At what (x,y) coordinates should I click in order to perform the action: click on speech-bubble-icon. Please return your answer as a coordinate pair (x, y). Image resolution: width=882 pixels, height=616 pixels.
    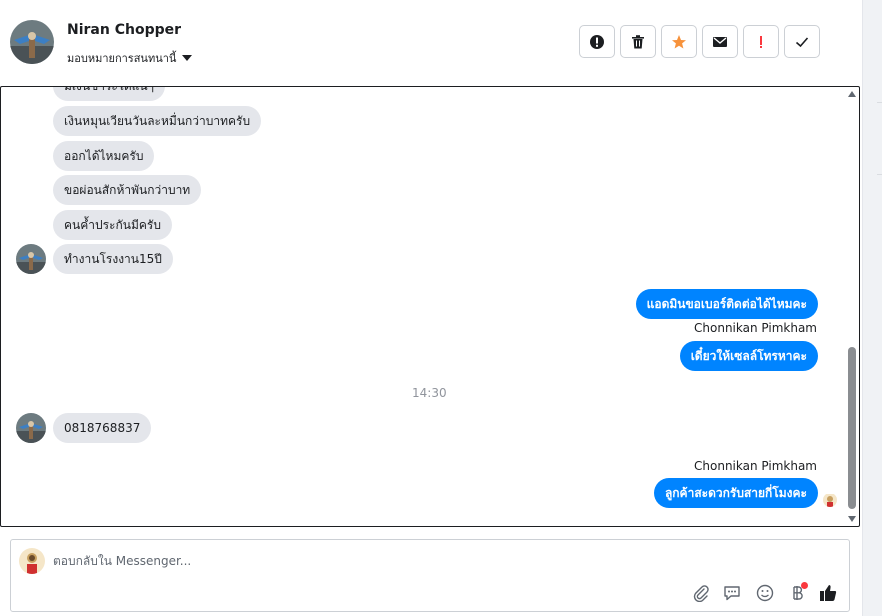
    Looking at the image, I should click on (732, 593).